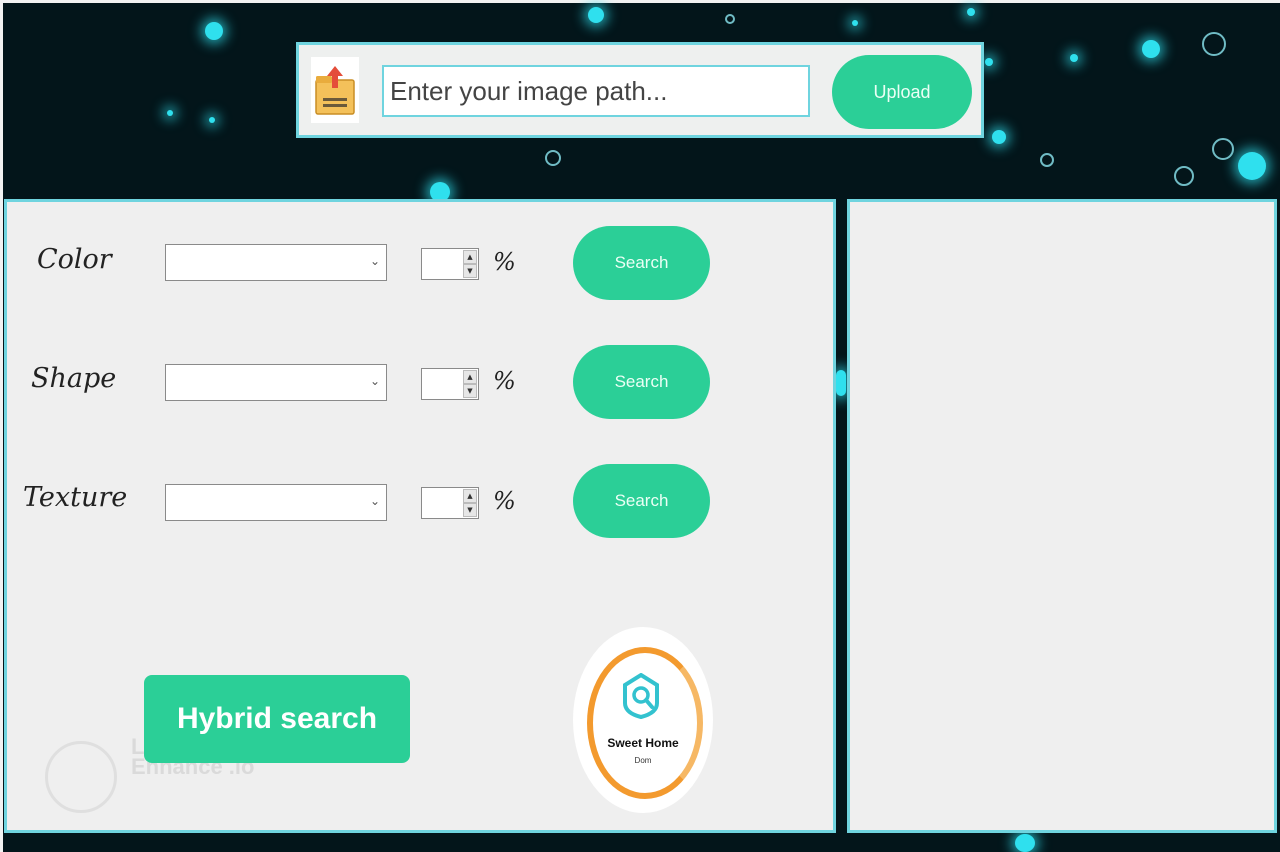  What do you see at coordinates (902, 92) in the screenshot?
I see `upload-button: Upload` at bounding box center [902, 92].